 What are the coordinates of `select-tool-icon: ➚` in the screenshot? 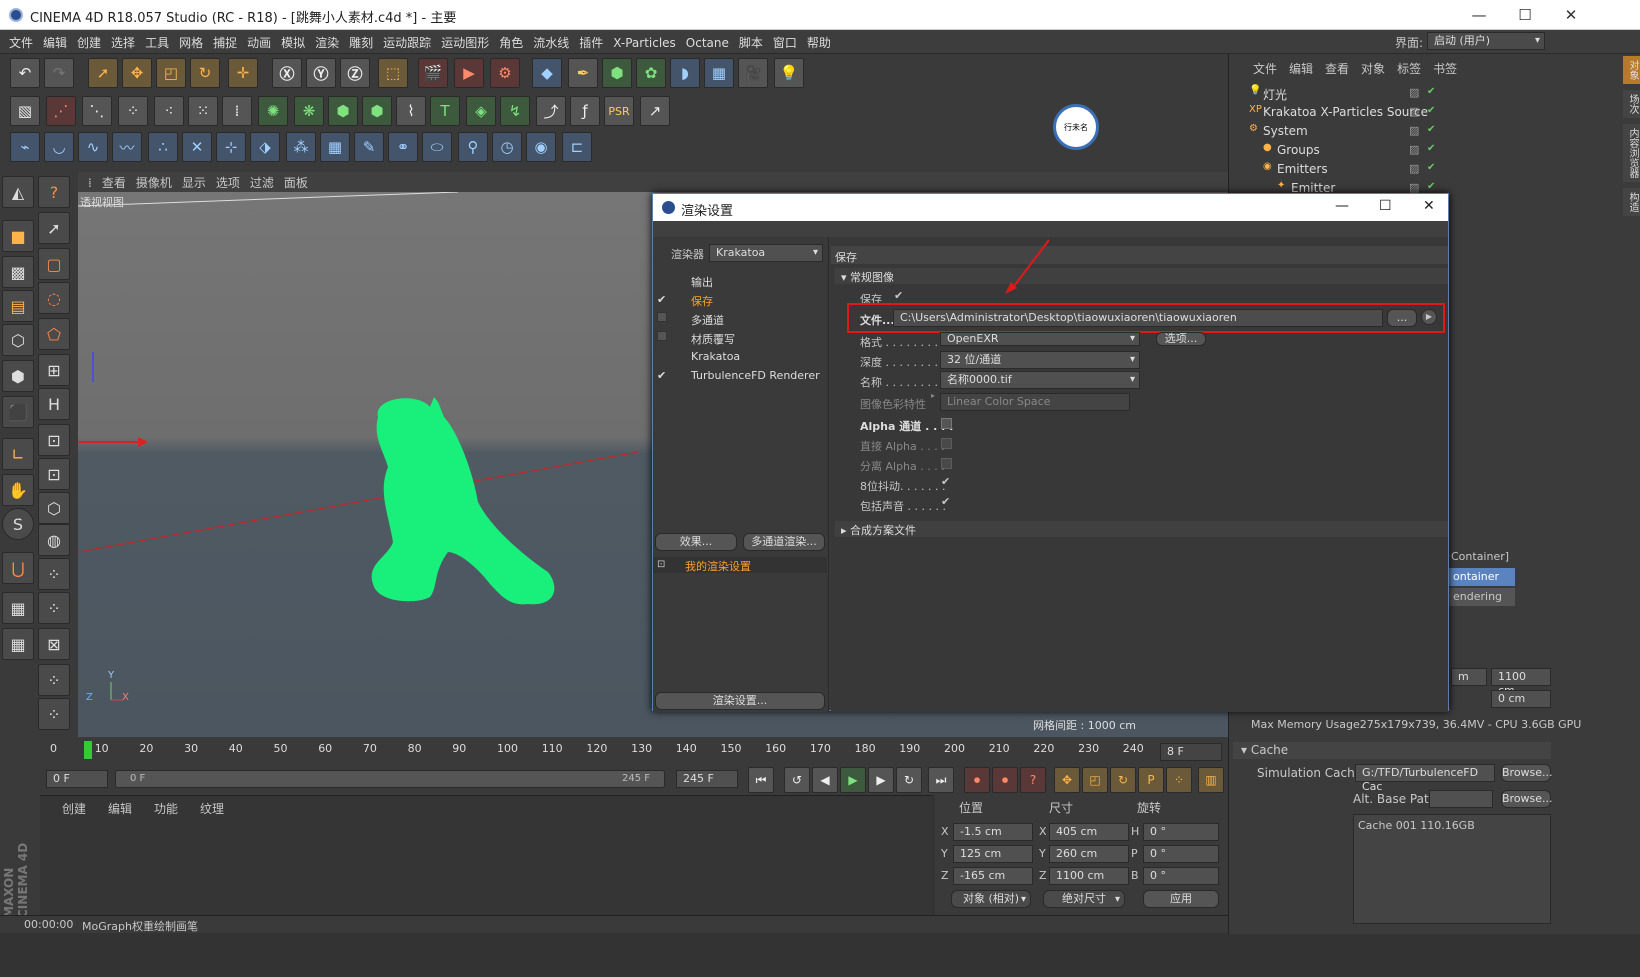 It's located at (103, 73).